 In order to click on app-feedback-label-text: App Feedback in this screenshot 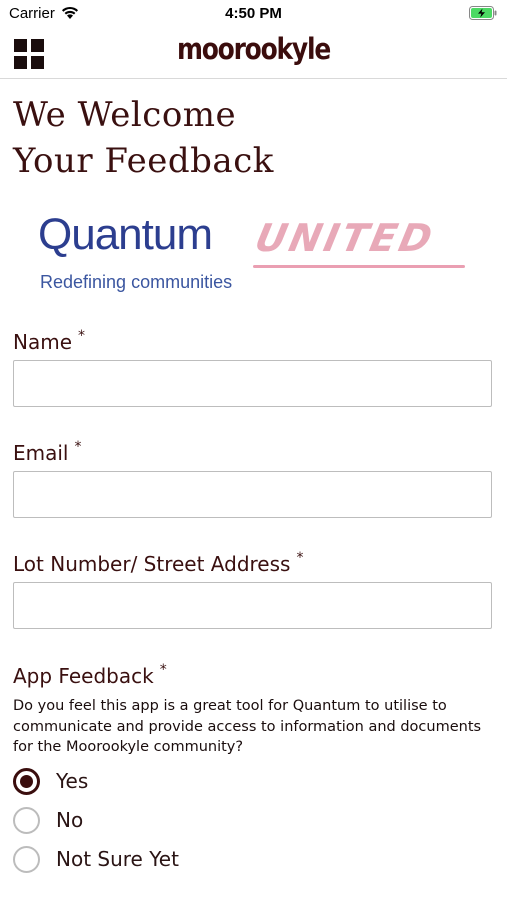, I will do `click(83, 676)`.